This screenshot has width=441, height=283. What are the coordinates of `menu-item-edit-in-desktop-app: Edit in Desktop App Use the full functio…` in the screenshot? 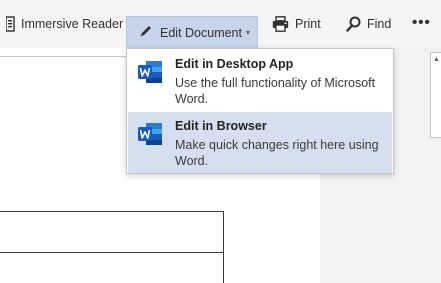 It's located at (260, 80).